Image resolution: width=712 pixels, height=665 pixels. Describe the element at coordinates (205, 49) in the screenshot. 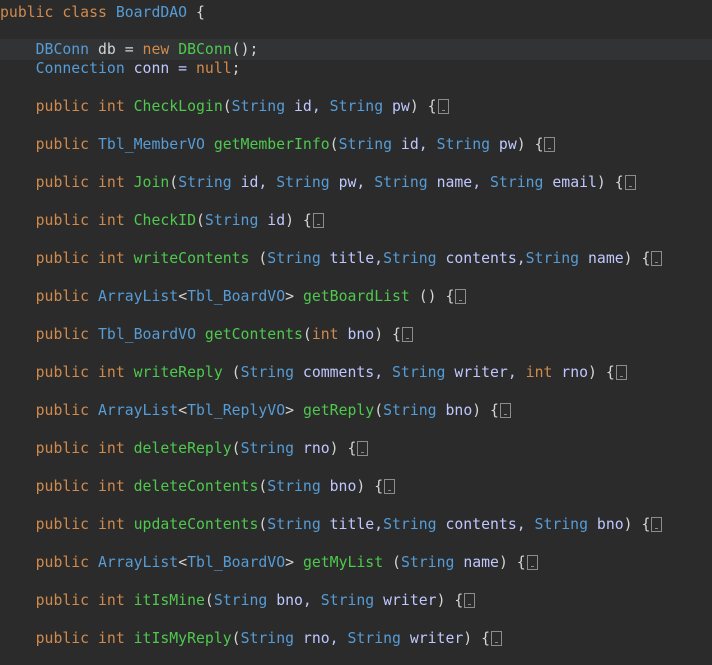

I see `code-token: DBConn` at that location.